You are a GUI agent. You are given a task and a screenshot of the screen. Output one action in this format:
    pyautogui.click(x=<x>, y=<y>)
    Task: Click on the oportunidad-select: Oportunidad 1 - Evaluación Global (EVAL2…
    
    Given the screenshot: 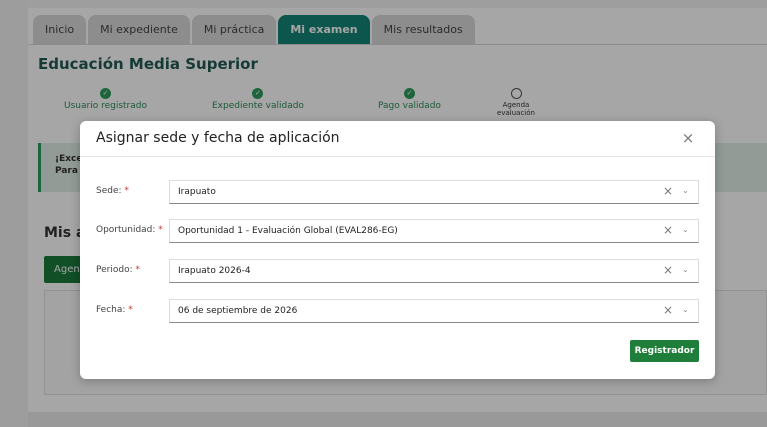 What is the action you would take?
    pyautogui.click(x=434, y=231)
    